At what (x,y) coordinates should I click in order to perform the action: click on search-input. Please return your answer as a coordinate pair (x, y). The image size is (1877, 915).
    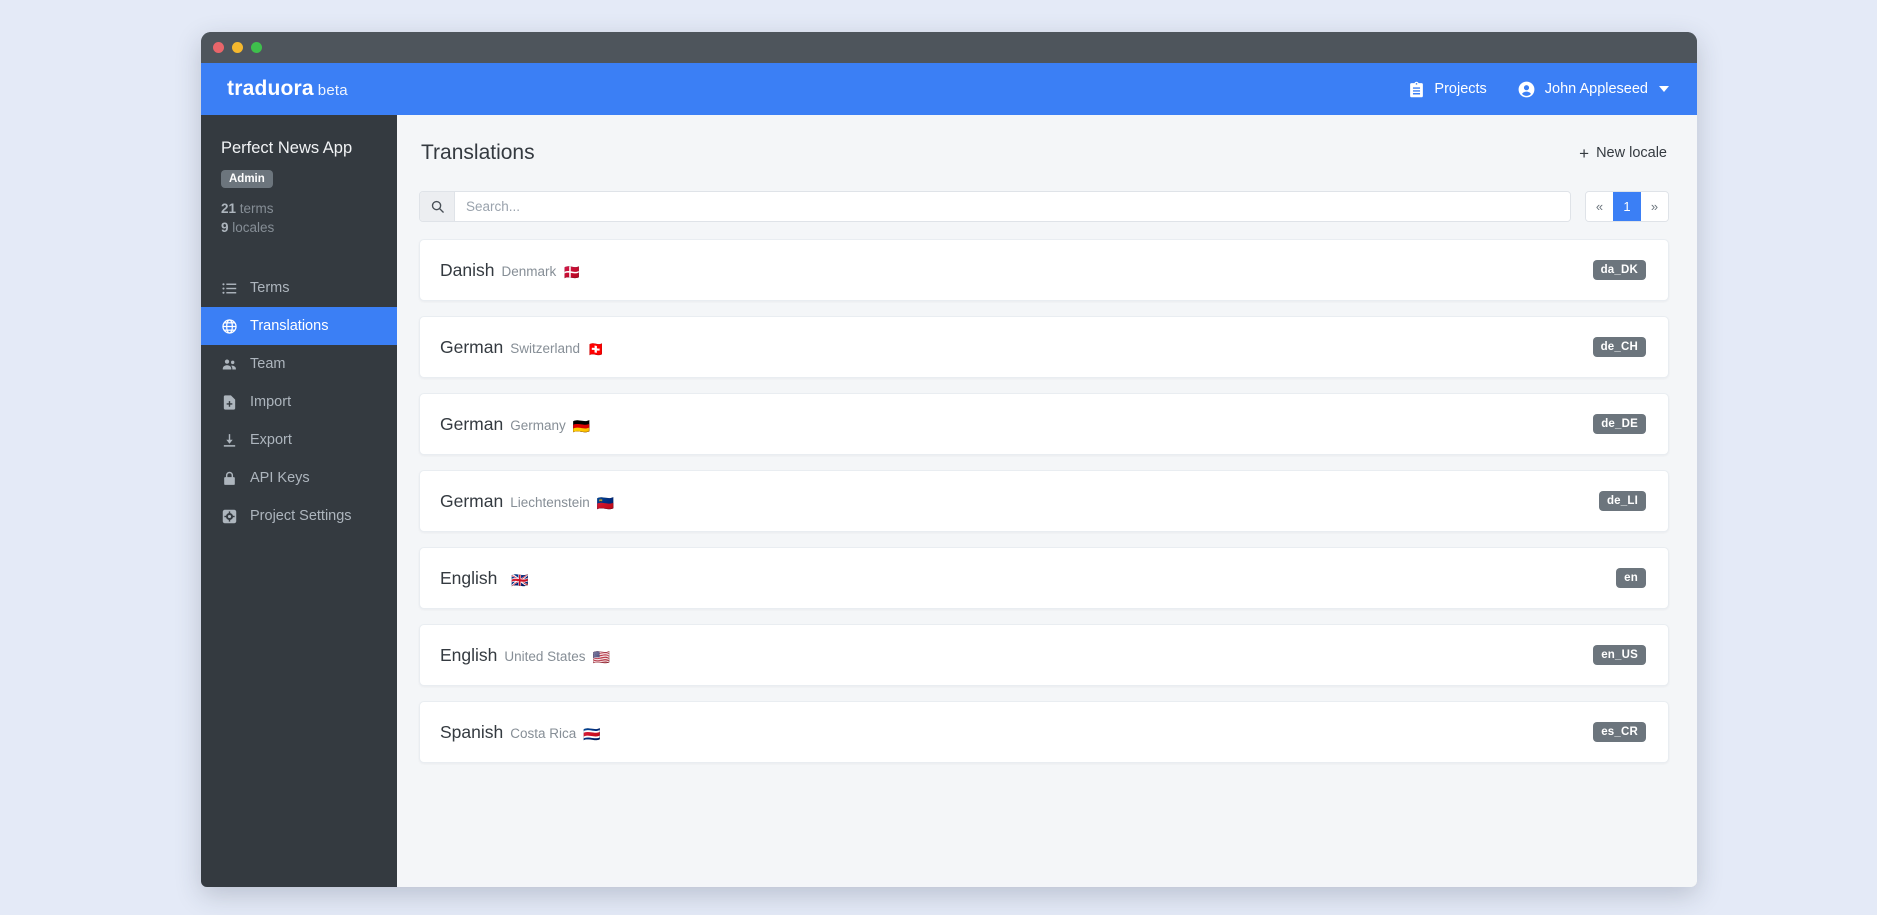
    Looking at the image, I should click on (1012, 206).